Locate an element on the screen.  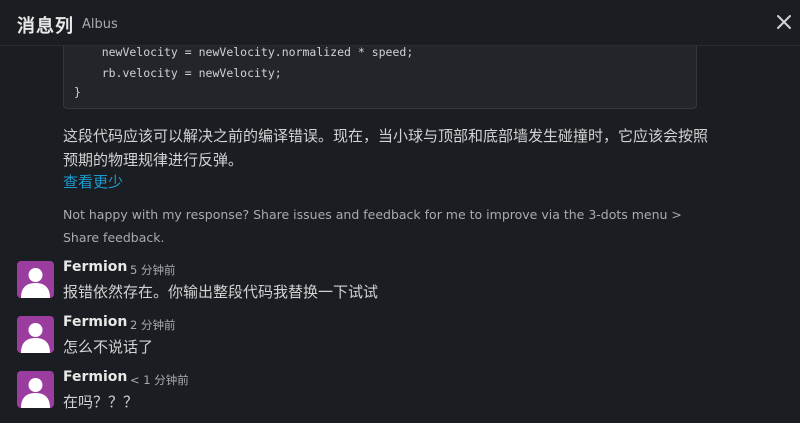
thread-header: 消息列 Albus is located at coordinates (400, 23).